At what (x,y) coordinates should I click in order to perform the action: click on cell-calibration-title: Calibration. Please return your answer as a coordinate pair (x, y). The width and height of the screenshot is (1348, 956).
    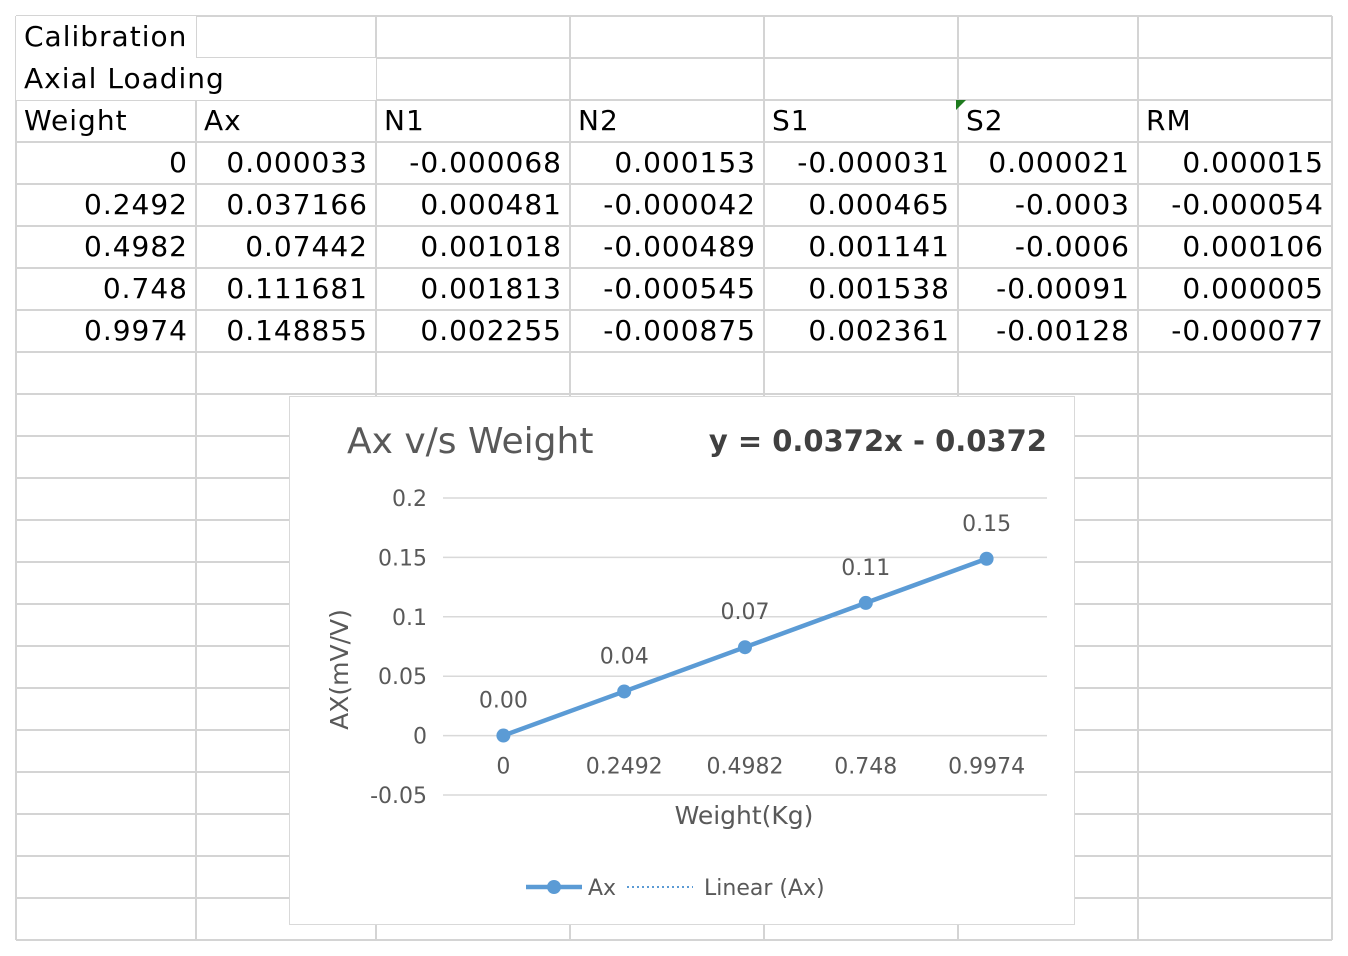
    Looking at the image, I should click on (106, 37).